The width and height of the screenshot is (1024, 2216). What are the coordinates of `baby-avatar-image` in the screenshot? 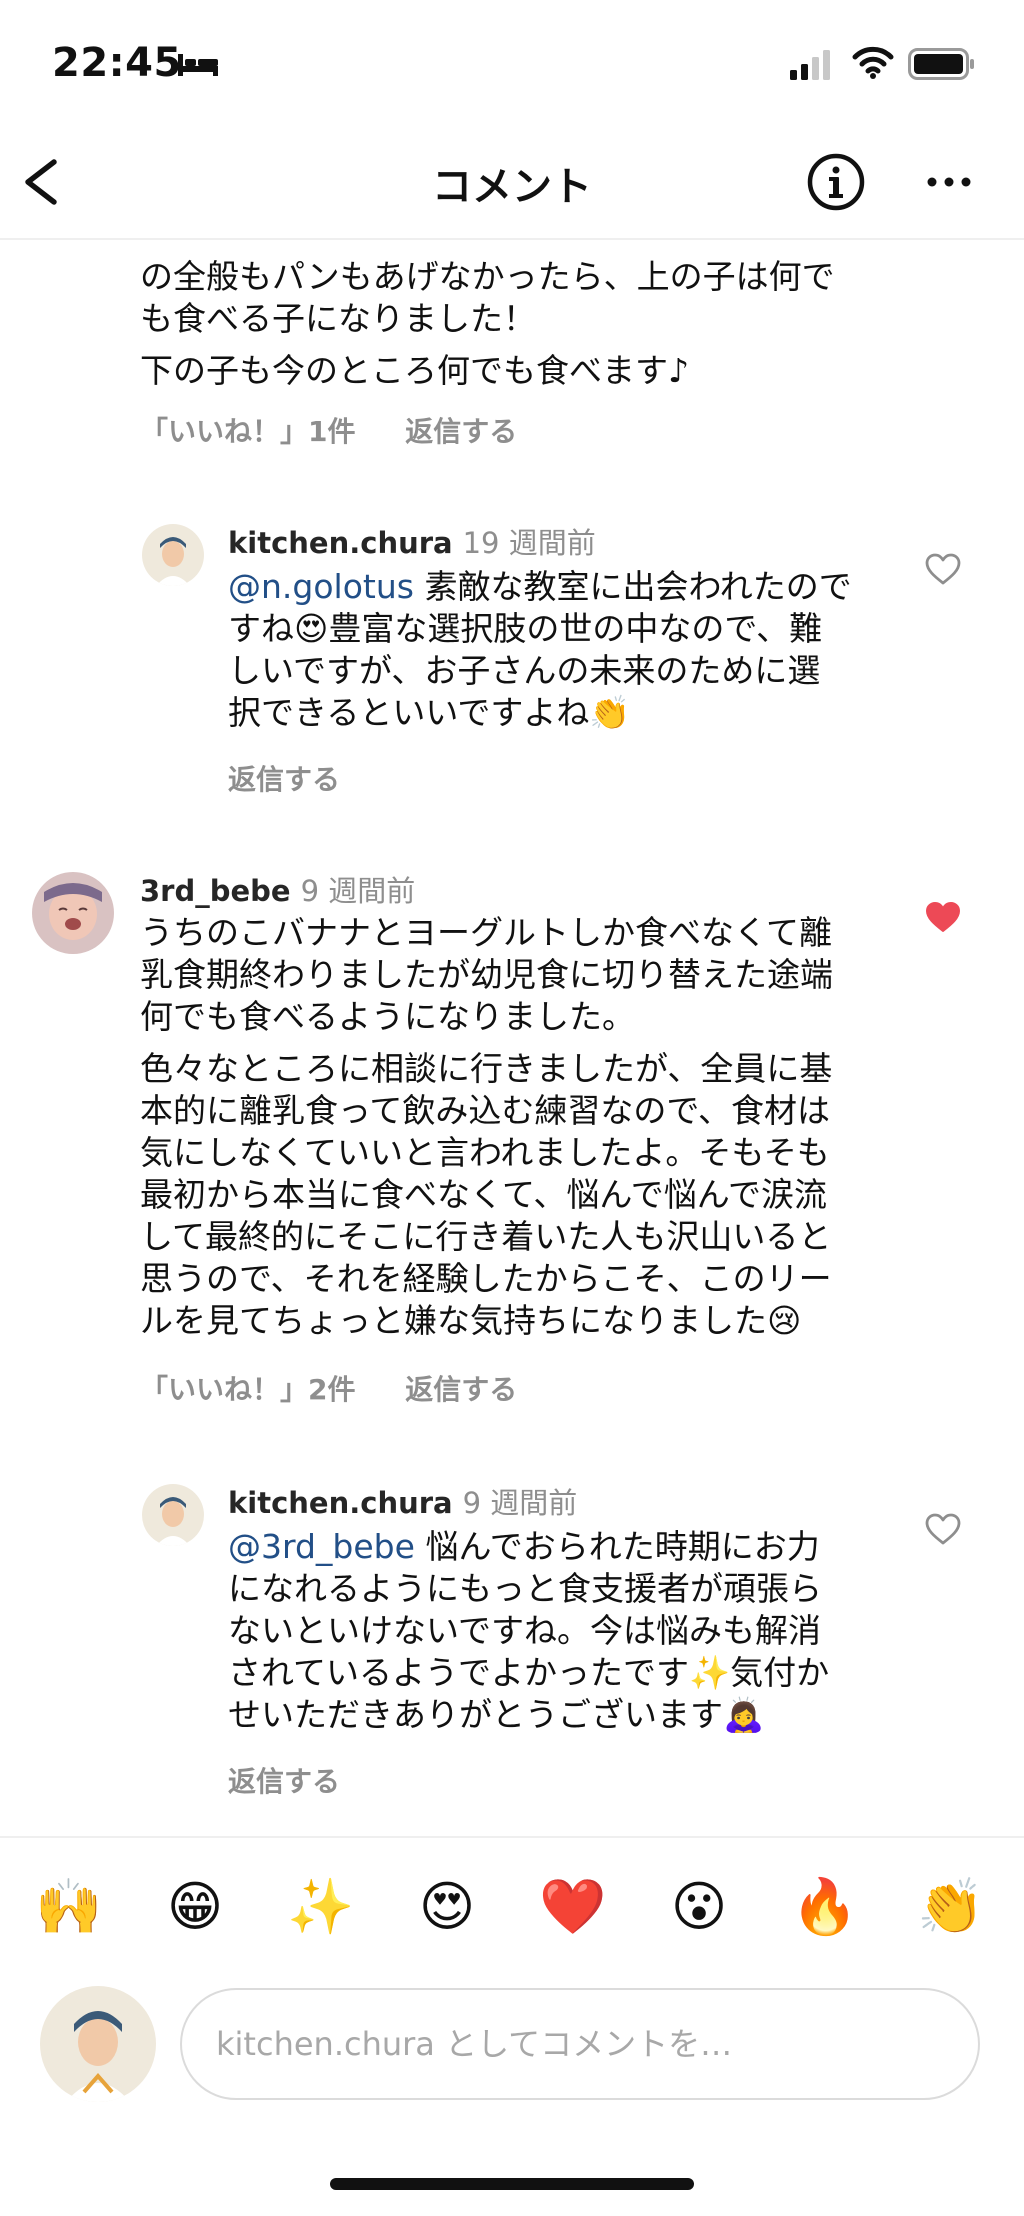 It's located at (73, 913).